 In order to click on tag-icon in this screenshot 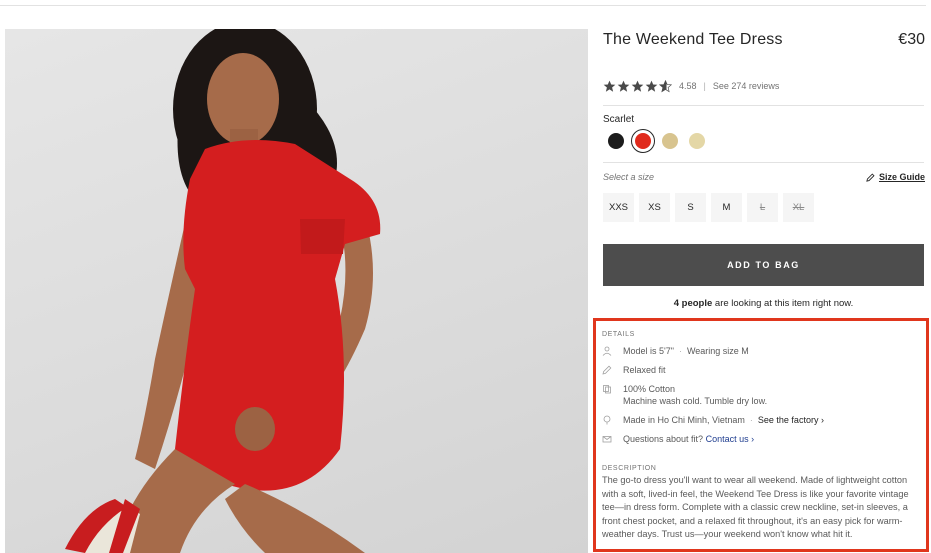, I will do `click(607, 389)`.